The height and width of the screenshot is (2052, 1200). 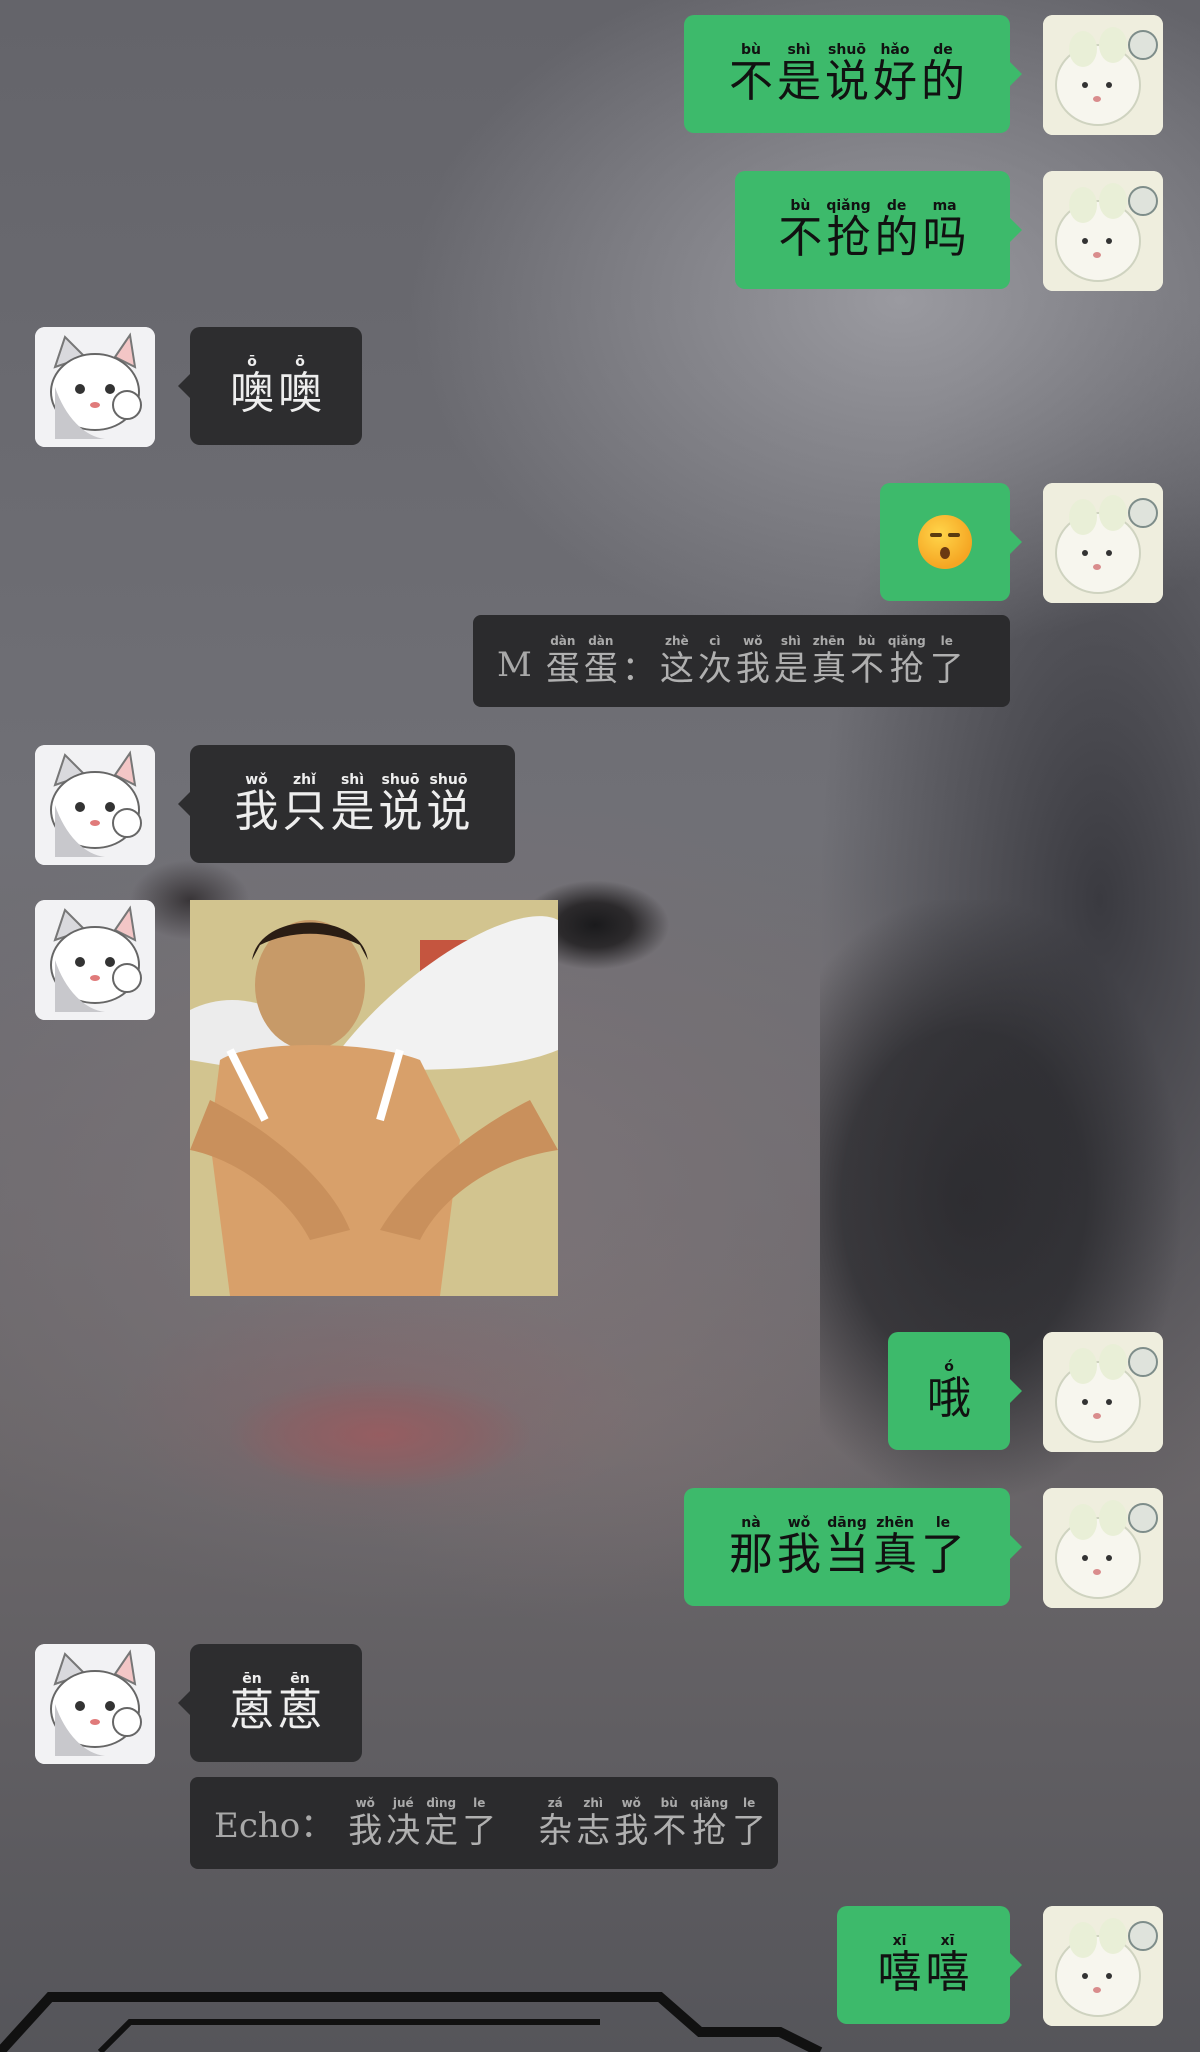 What do you see at coordinates (878, 230) in the screenshot?
I see `my-message-bubble: bù 不 qiǎng 抢 de 的 ma 吗` at bounding box center [878, 230].